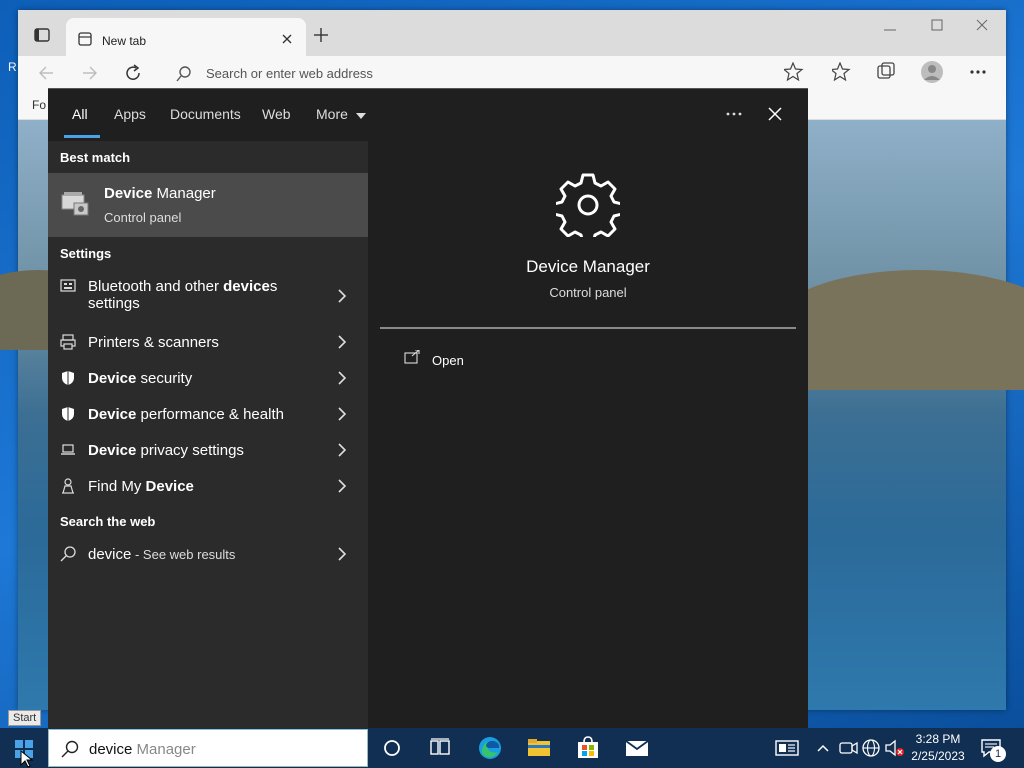  I want to click on settings-item-bluetooth: Bluetooth and other devices settings, so click(208, 294).